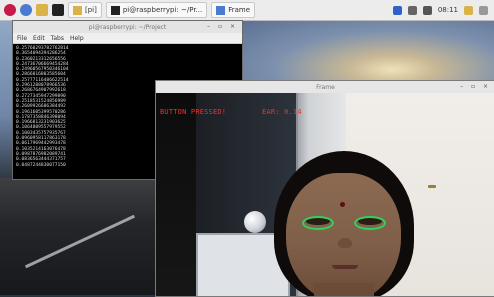 The height and width of the screenshot is (297, 494). Describe the element at coordinates (412, 10) in the screenshot. I see `wifi-icon` at that location.